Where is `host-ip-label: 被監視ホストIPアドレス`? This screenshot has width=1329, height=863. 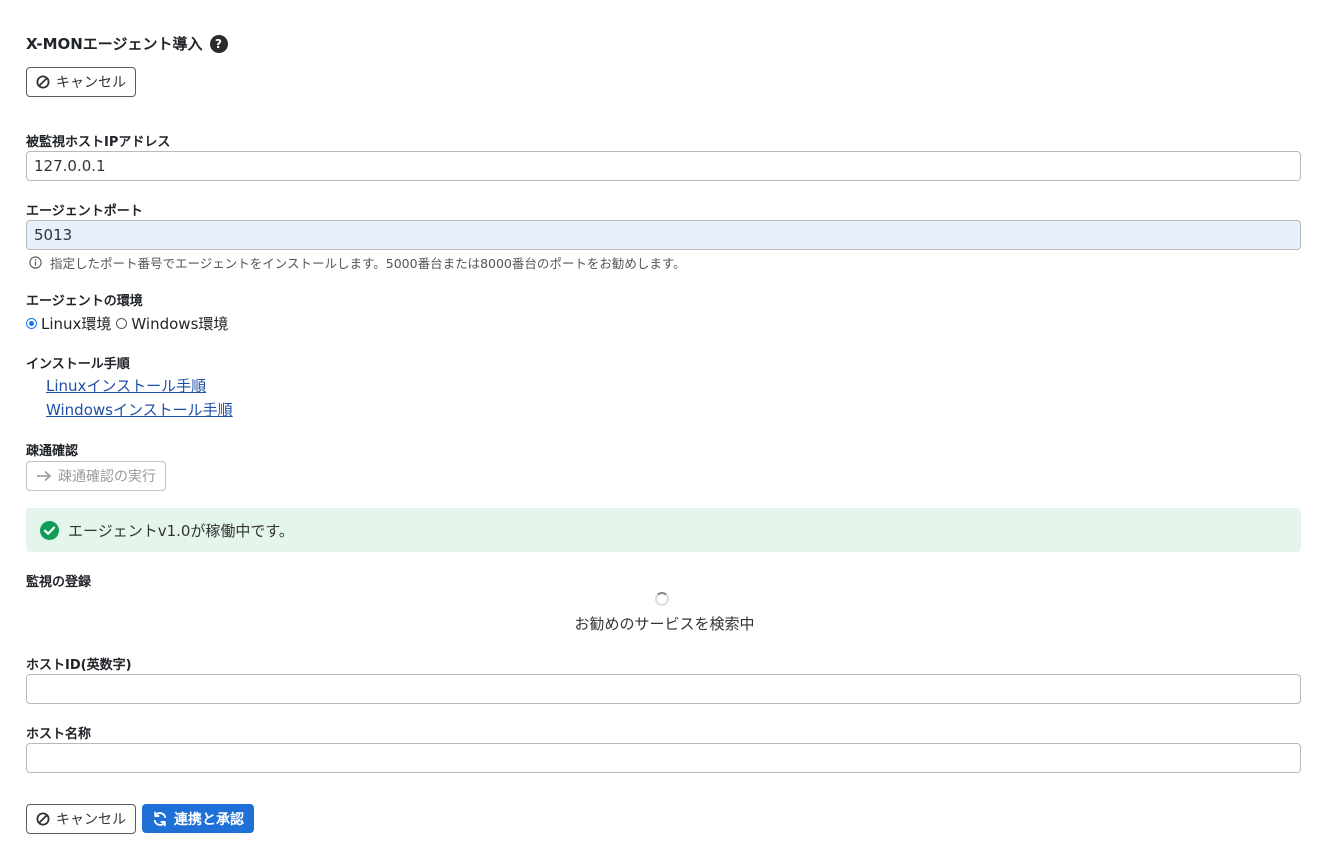 host-ip-label: 被監視ホストIPアドレス is located at coordinates (98, 142).